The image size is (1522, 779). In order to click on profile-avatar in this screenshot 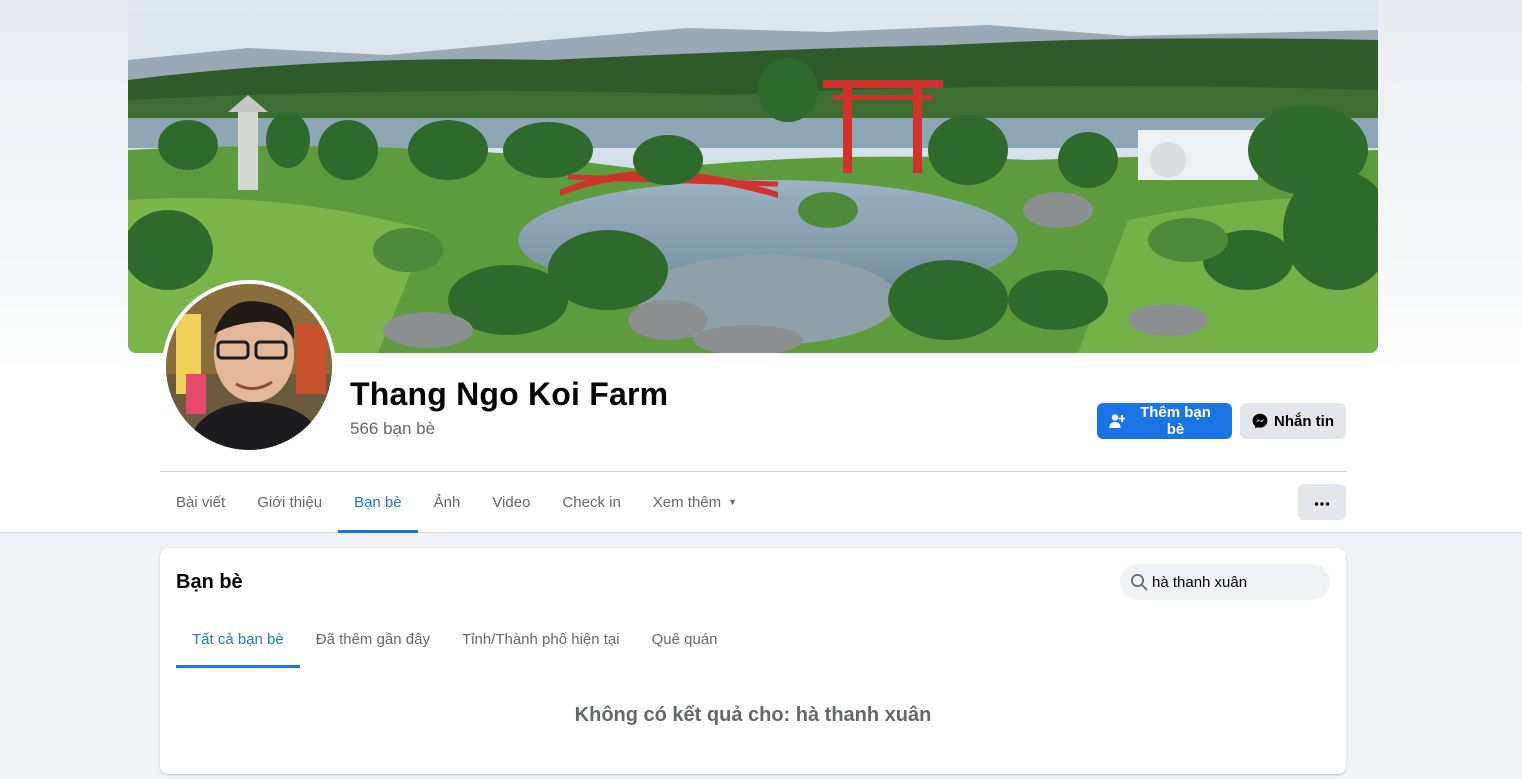, I will do `click(249, 367)`.